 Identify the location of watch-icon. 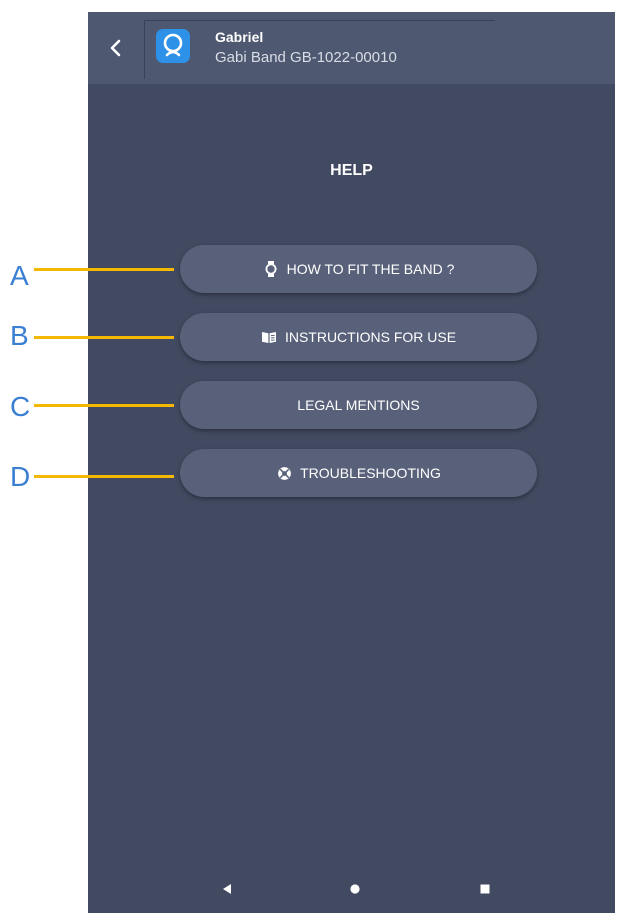
(271, 269).